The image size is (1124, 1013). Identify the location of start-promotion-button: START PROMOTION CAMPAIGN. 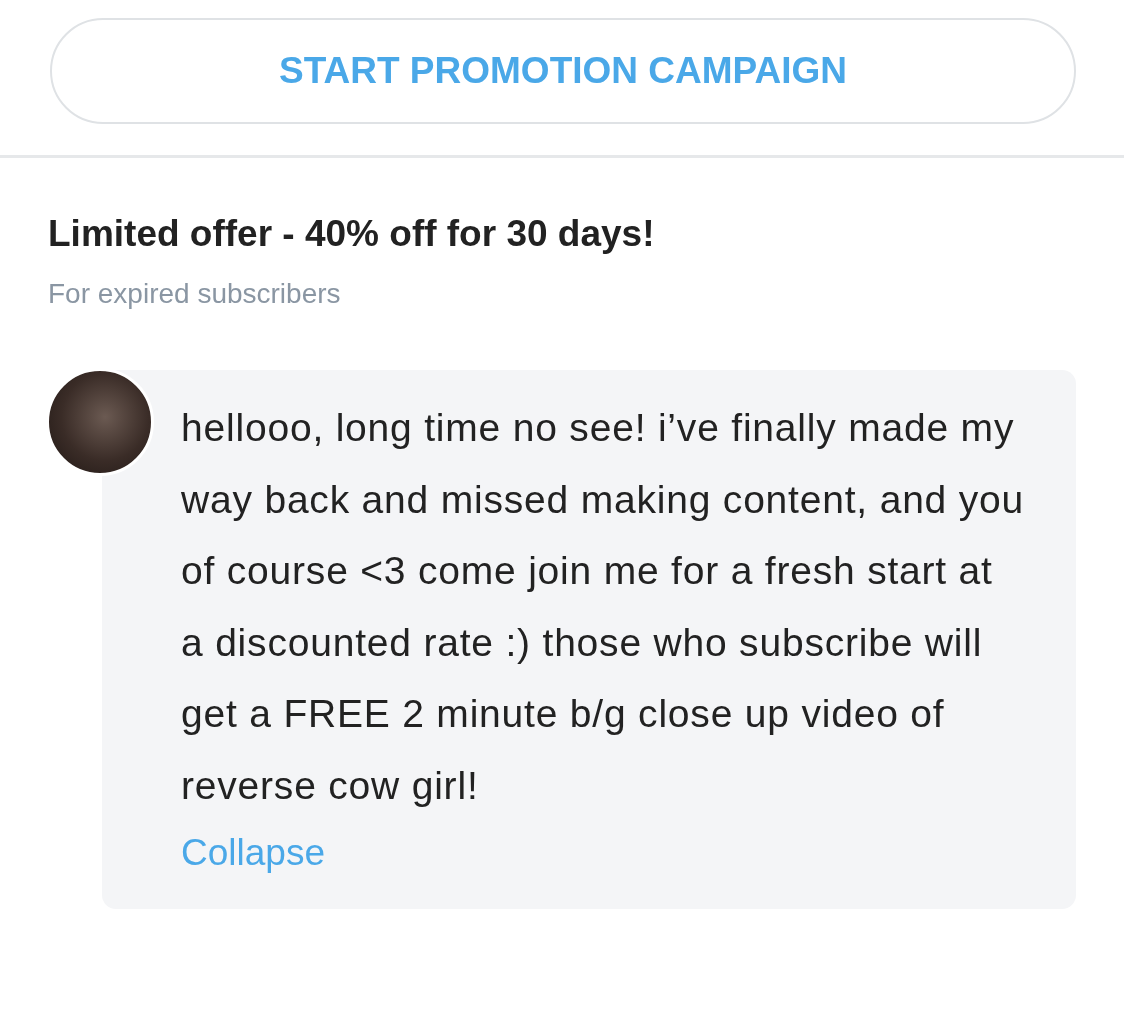
(563, 71).